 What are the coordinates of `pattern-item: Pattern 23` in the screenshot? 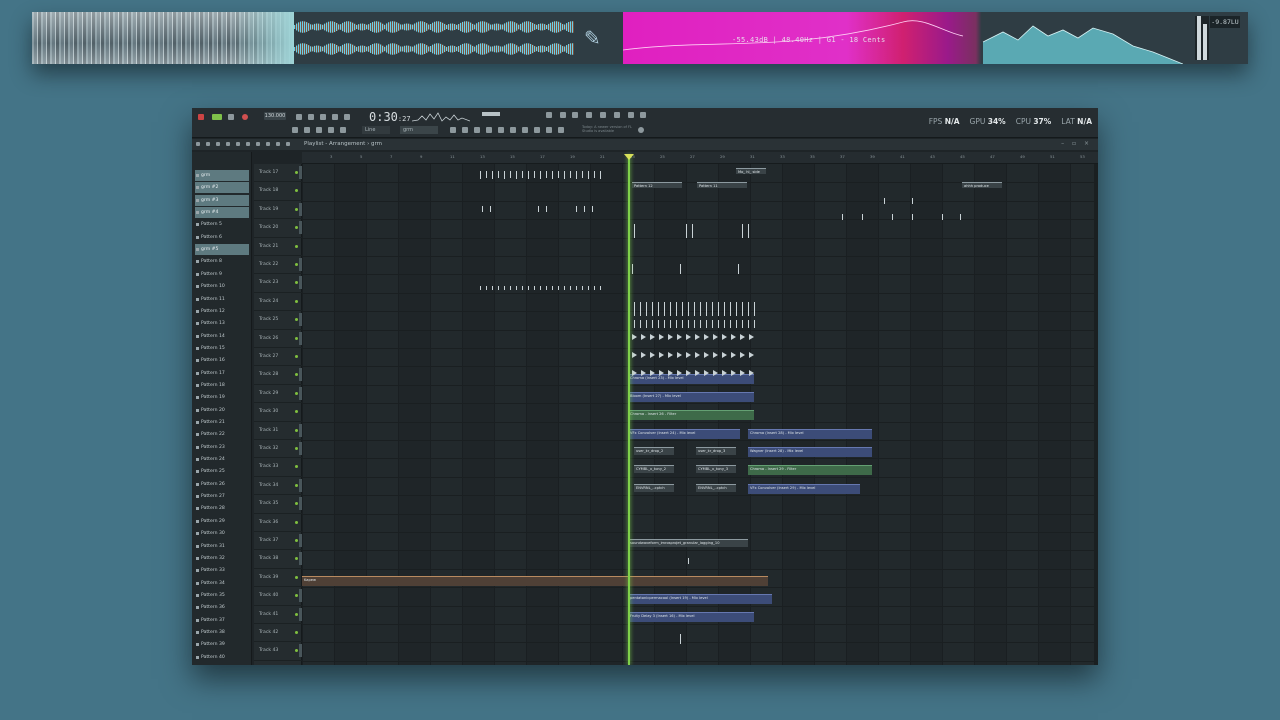 It's located at (222, 447).